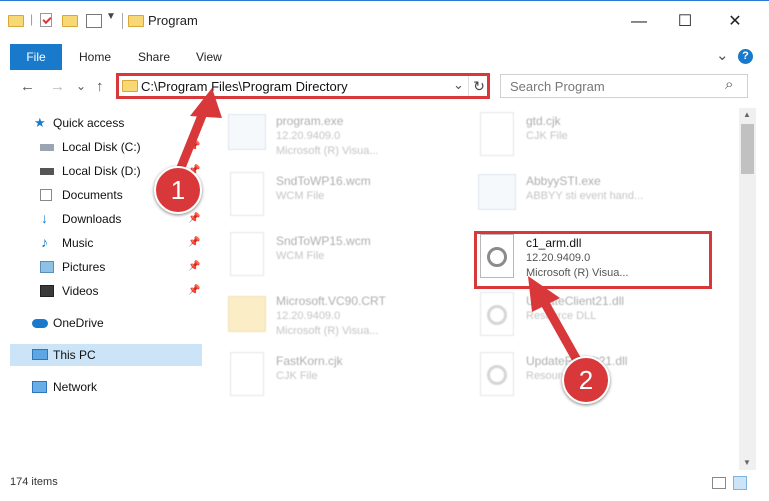  I want to click on arrow-one-shaft, so click(192, 139).